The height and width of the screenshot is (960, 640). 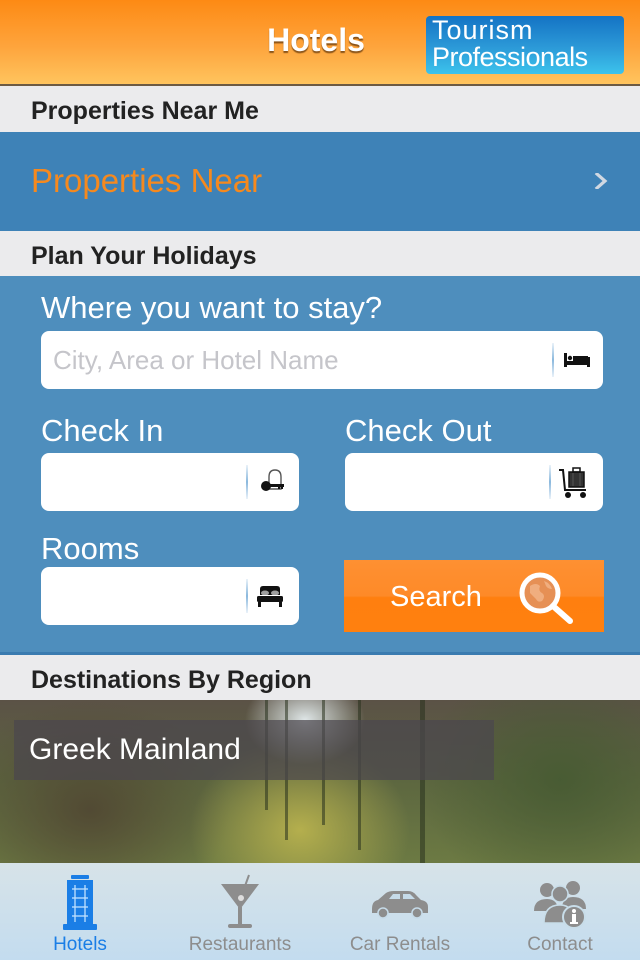 I want to click on luggage-cart-icon, so click(x=573, y=482).